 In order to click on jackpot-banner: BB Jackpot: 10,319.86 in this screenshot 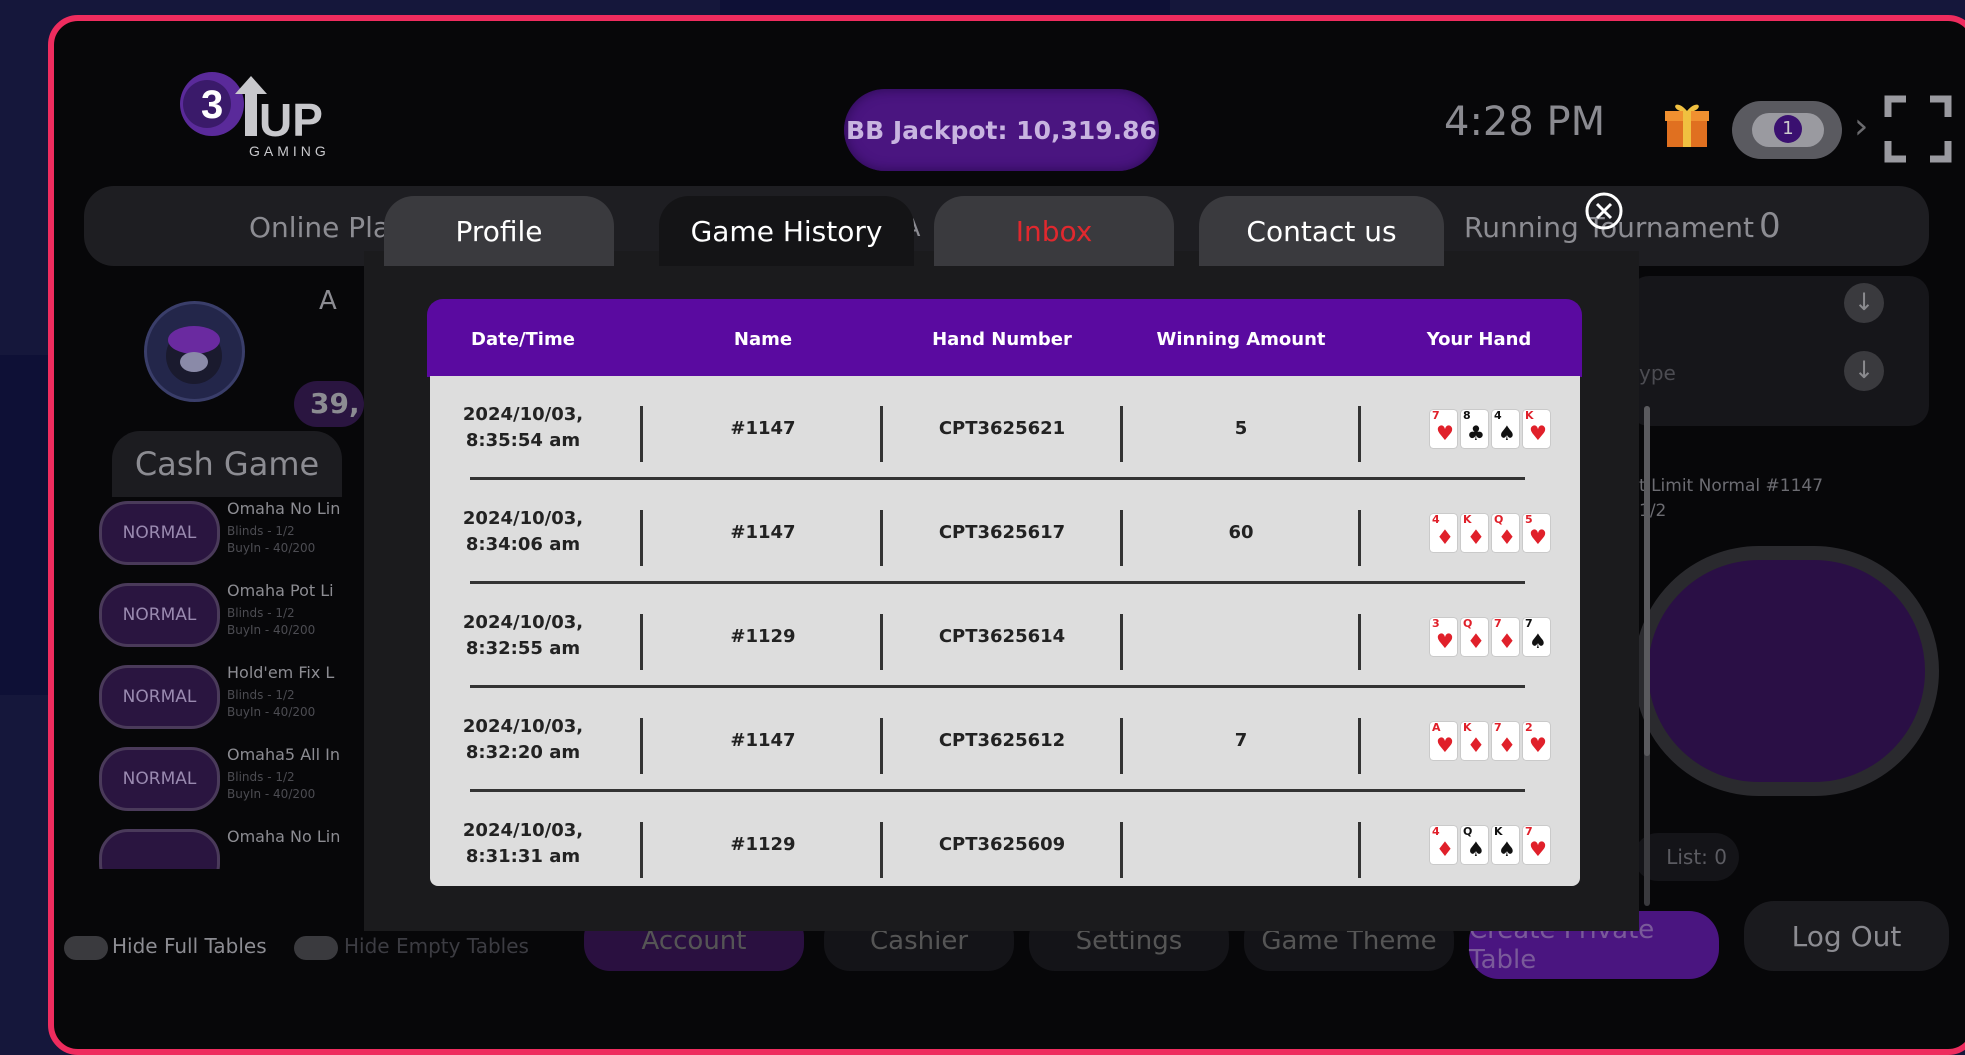, I will do `click(1001, 130)`.